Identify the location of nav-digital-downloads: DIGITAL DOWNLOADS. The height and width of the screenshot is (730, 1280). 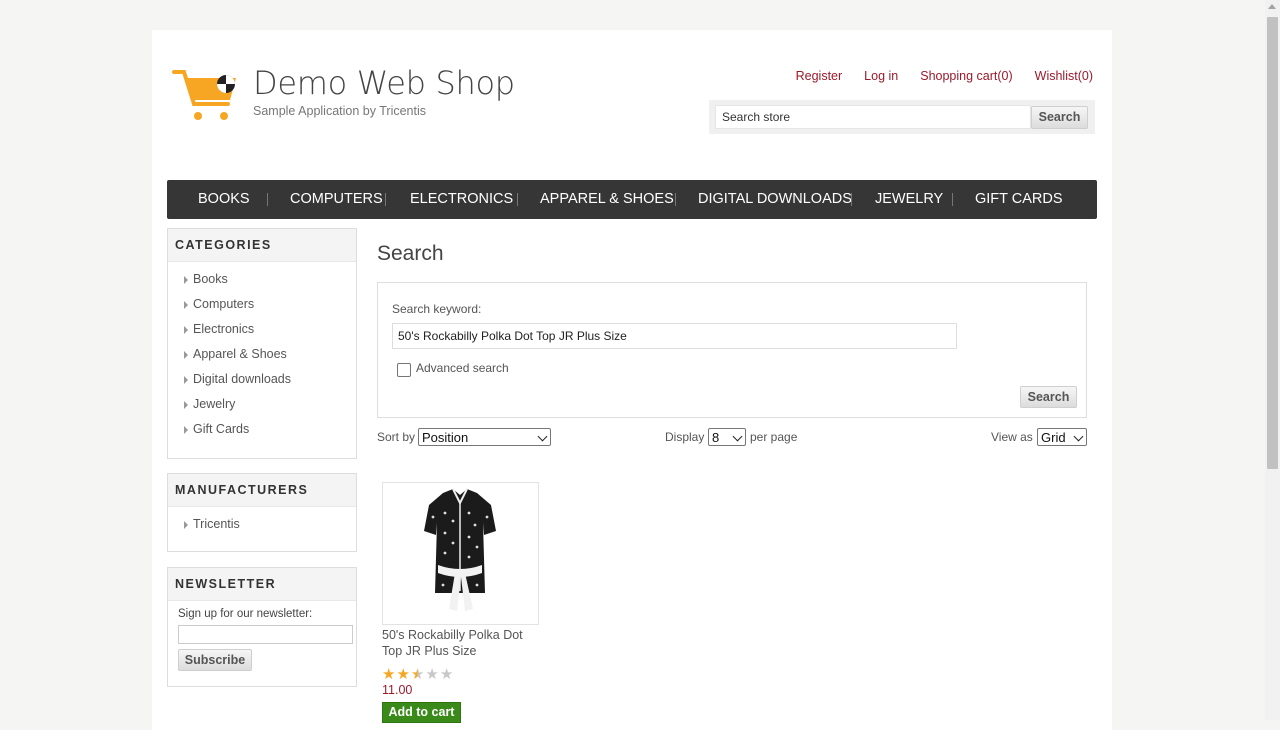
(775, 199).